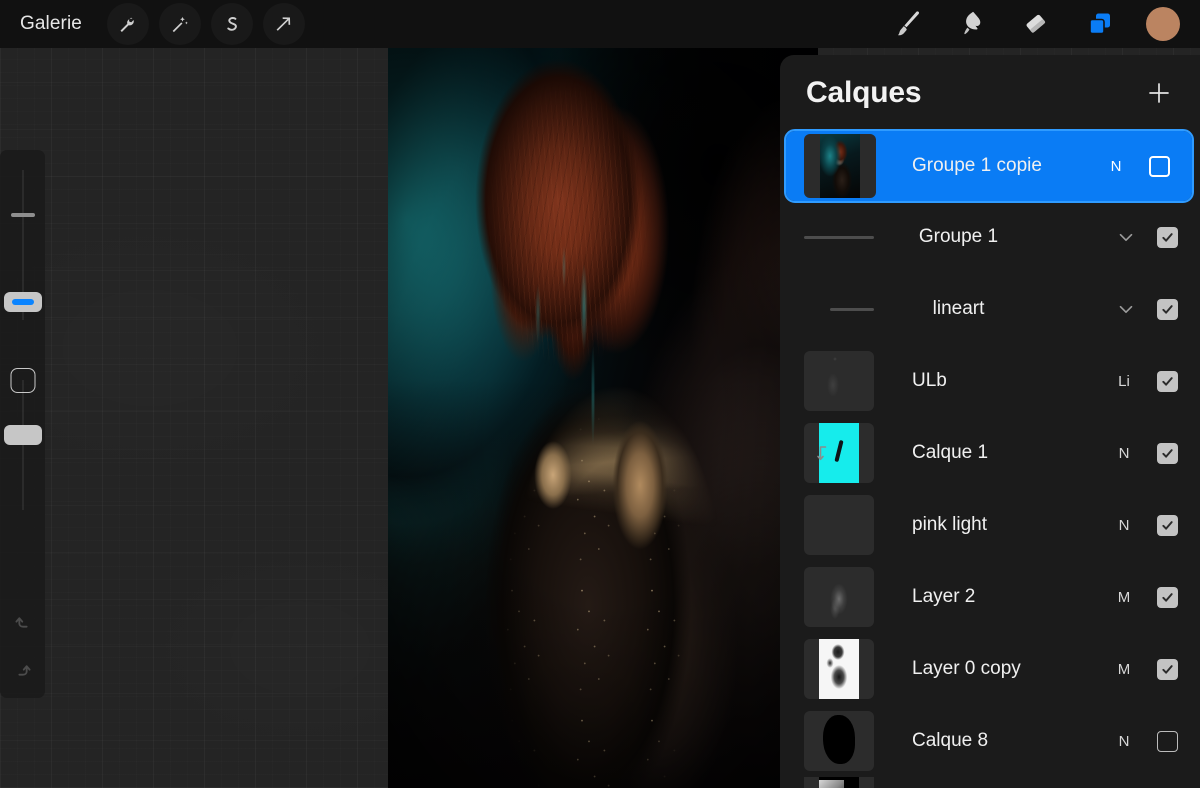 This screenshot has width=1200, height=788. I want to click on layer-row: lineart, so click(990, 309).